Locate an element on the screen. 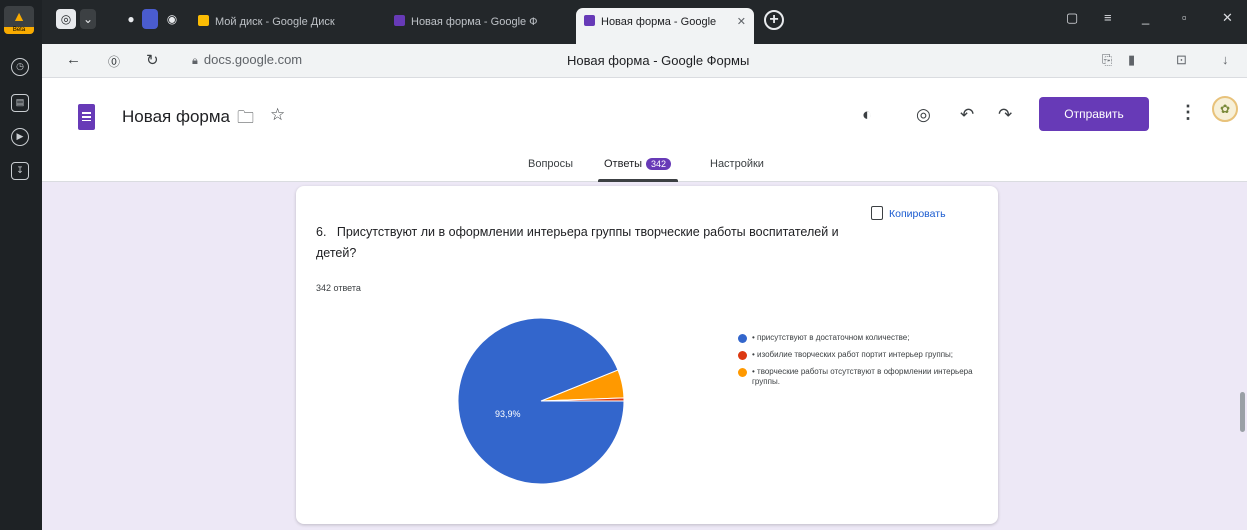 This screenshot has height=530, width=1247. preview-eye-icon: ◎ is located at coordinates (923, 115).